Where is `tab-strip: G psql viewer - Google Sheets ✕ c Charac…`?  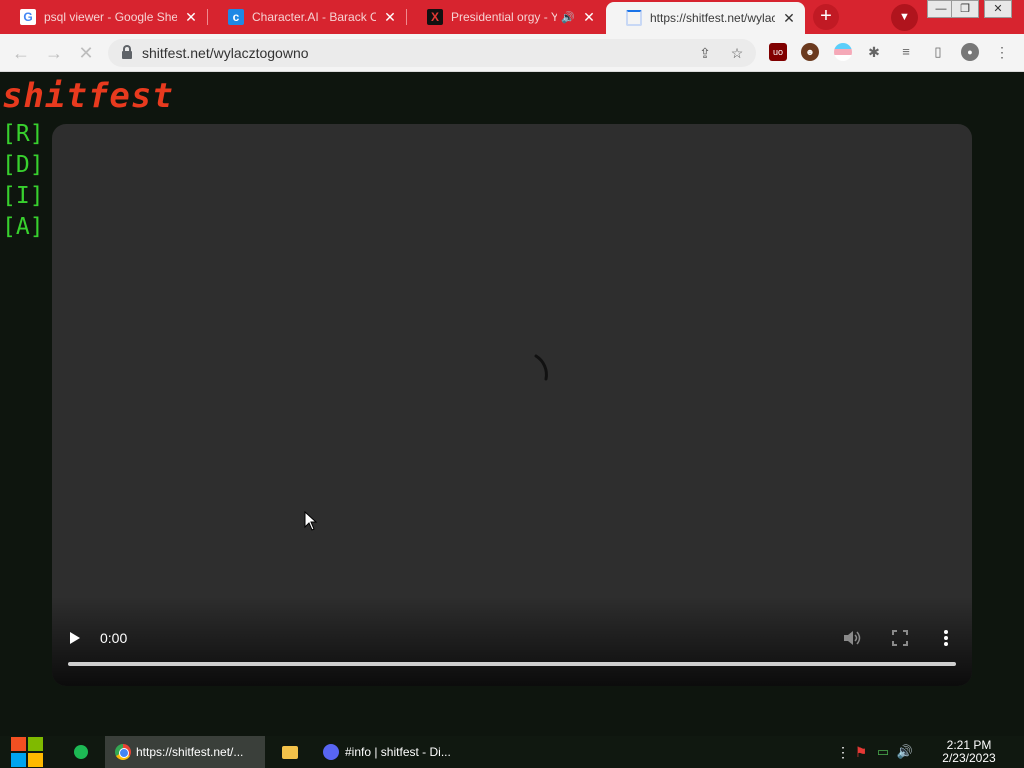 tab-strip: G psql viewer - Google Sheets ✕ c Charac… is located at coordinates (512, 17).